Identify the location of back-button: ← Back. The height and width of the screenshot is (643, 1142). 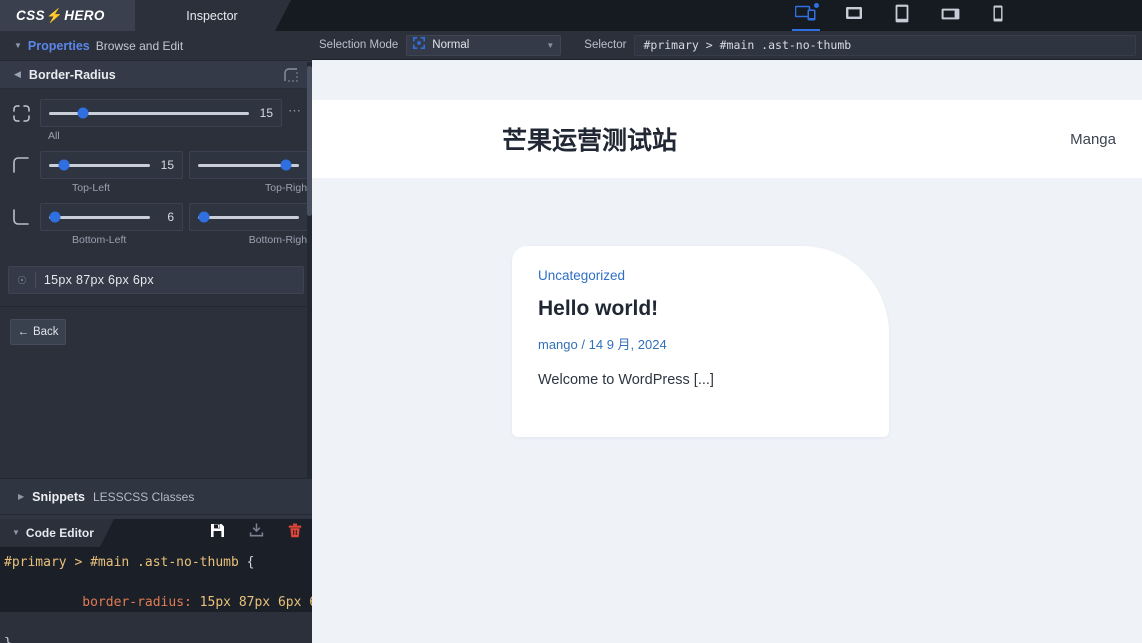
(38, 332).